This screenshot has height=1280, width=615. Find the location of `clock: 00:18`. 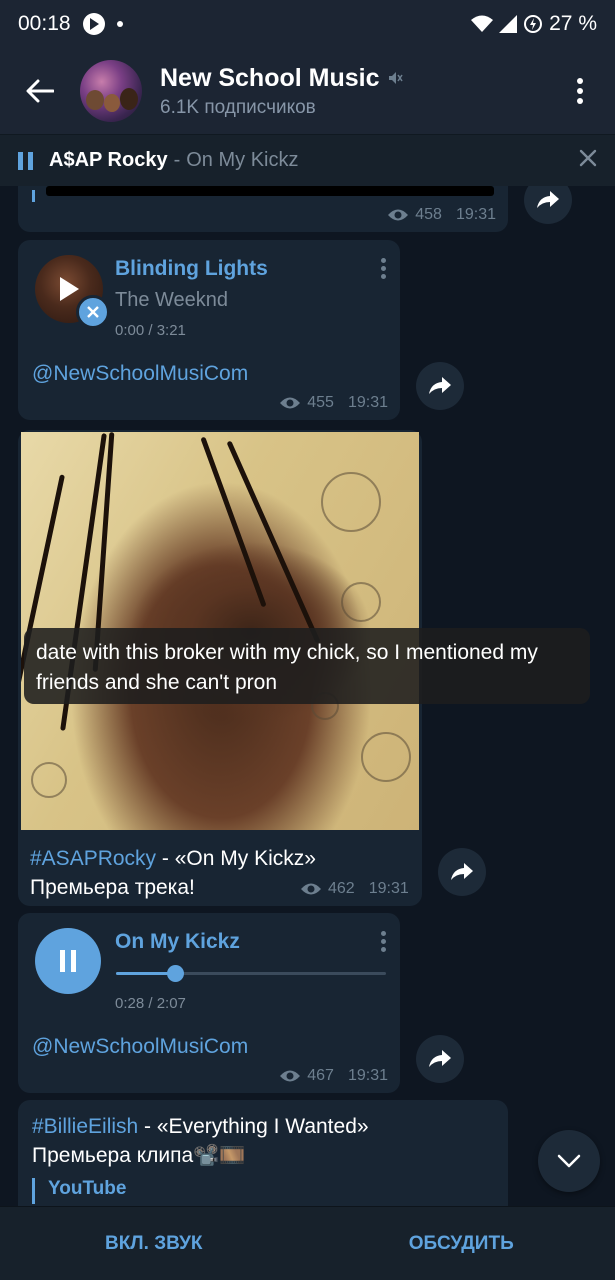

clock: 00:18 is located at coordinates (44, 23).